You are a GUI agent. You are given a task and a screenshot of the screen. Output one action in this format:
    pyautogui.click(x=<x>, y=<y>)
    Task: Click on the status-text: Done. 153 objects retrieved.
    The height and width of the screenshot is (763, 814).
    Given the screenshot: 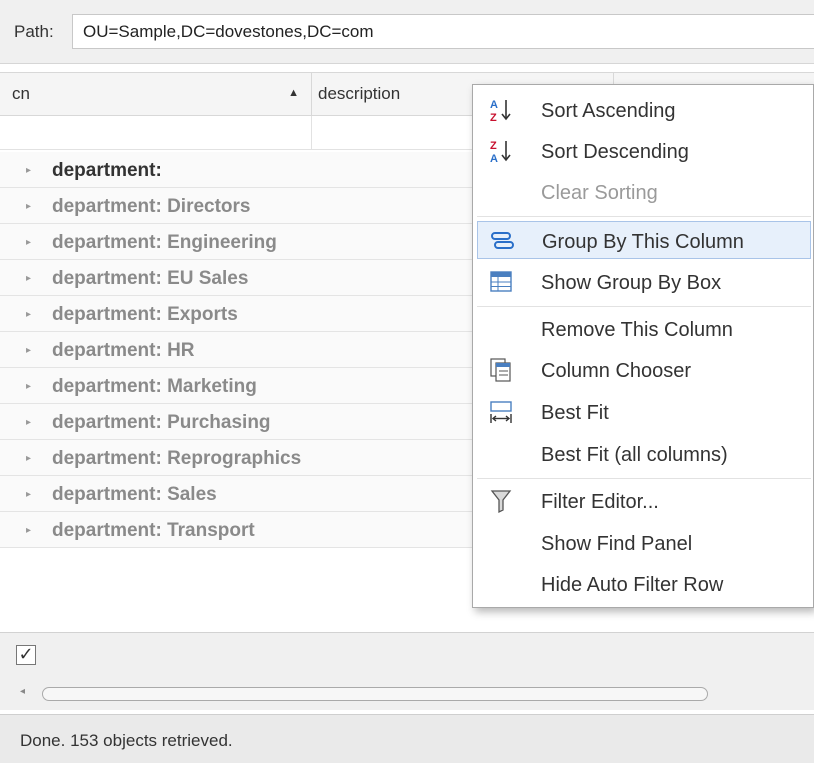 What is the action you would take?
    pyautogui.click(x=126, y=740)
    